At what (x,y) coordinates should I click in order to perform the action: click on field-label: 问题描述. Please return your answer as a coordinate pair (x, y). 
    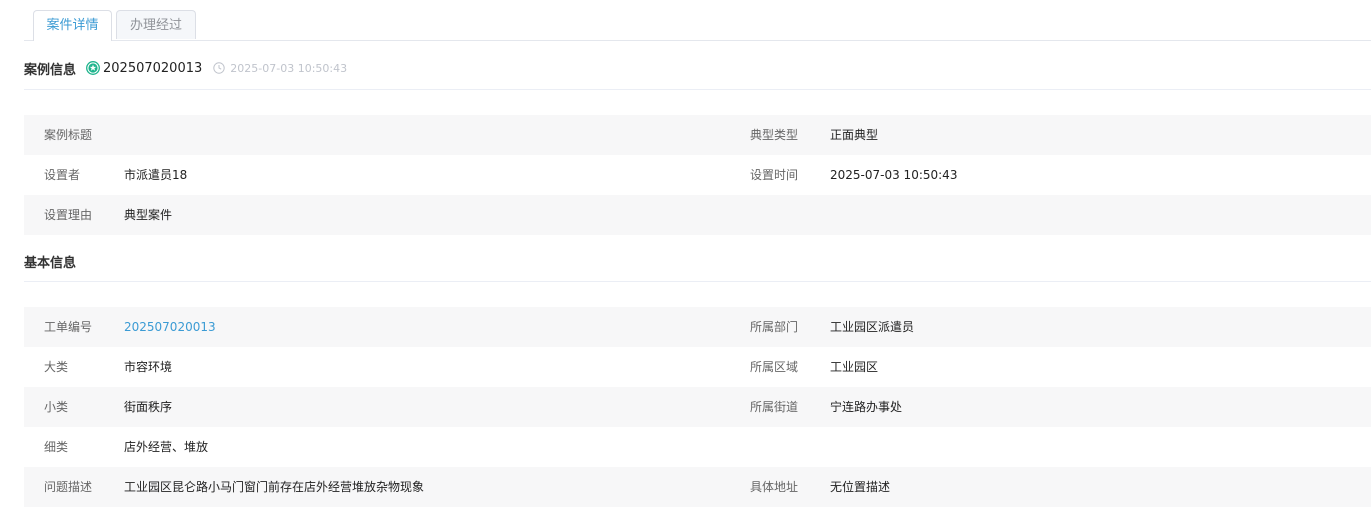
    Looking at the image, I should click on (68, 487).